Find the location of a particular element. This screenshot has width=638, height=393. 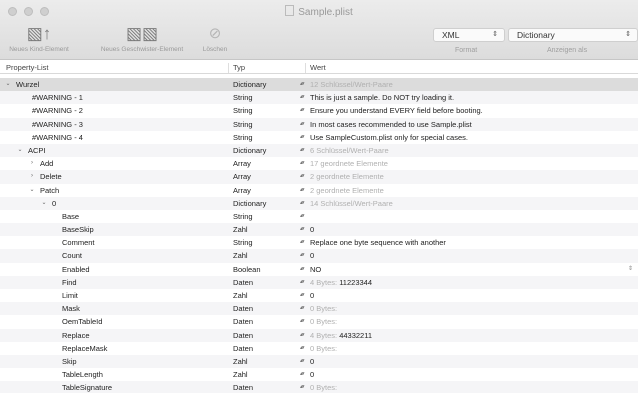

row-key: Comment is located at coordinates (78, 242).